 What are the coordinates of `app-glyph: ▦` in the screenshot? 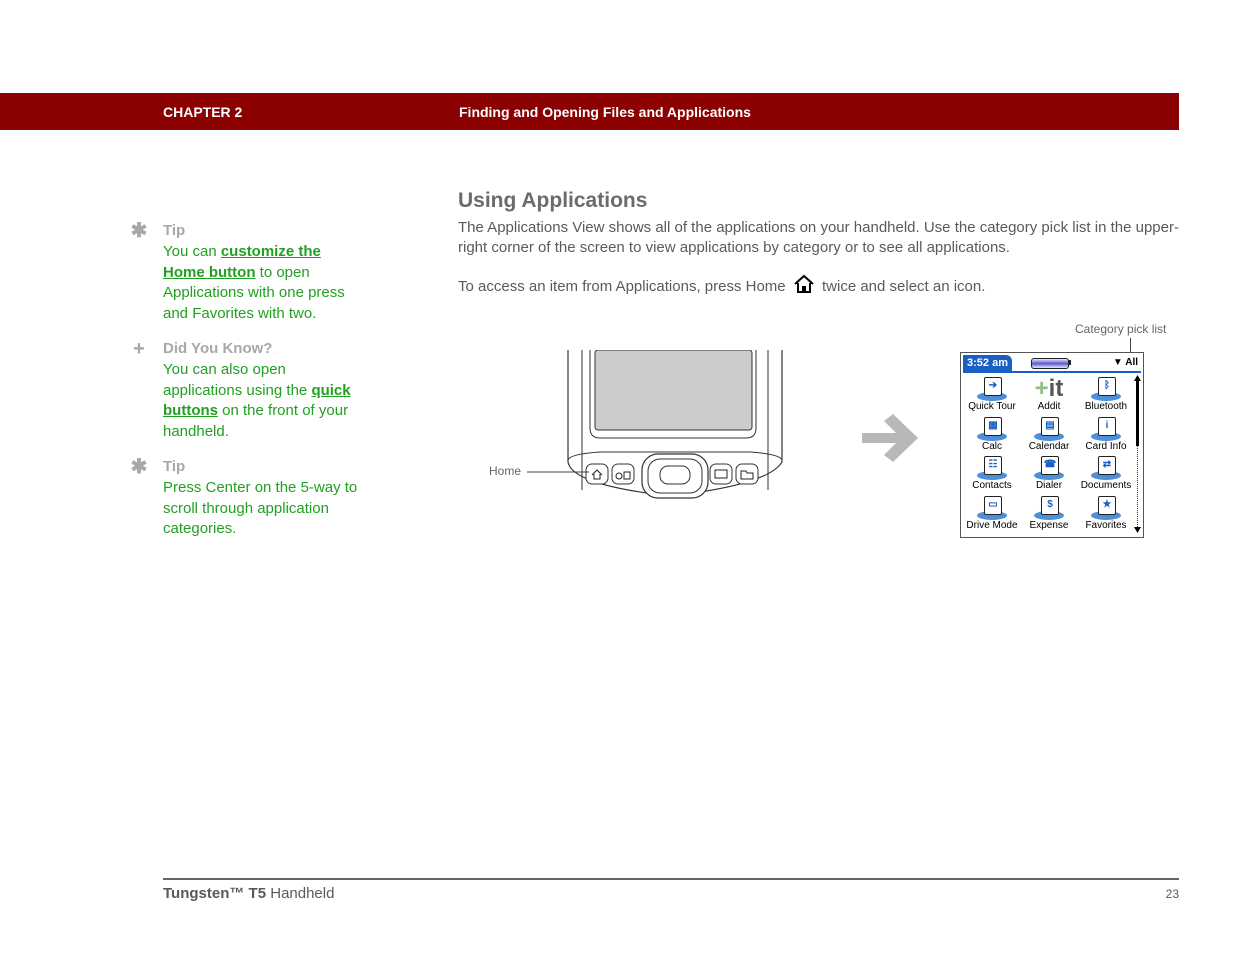 It's located at (993, 426).